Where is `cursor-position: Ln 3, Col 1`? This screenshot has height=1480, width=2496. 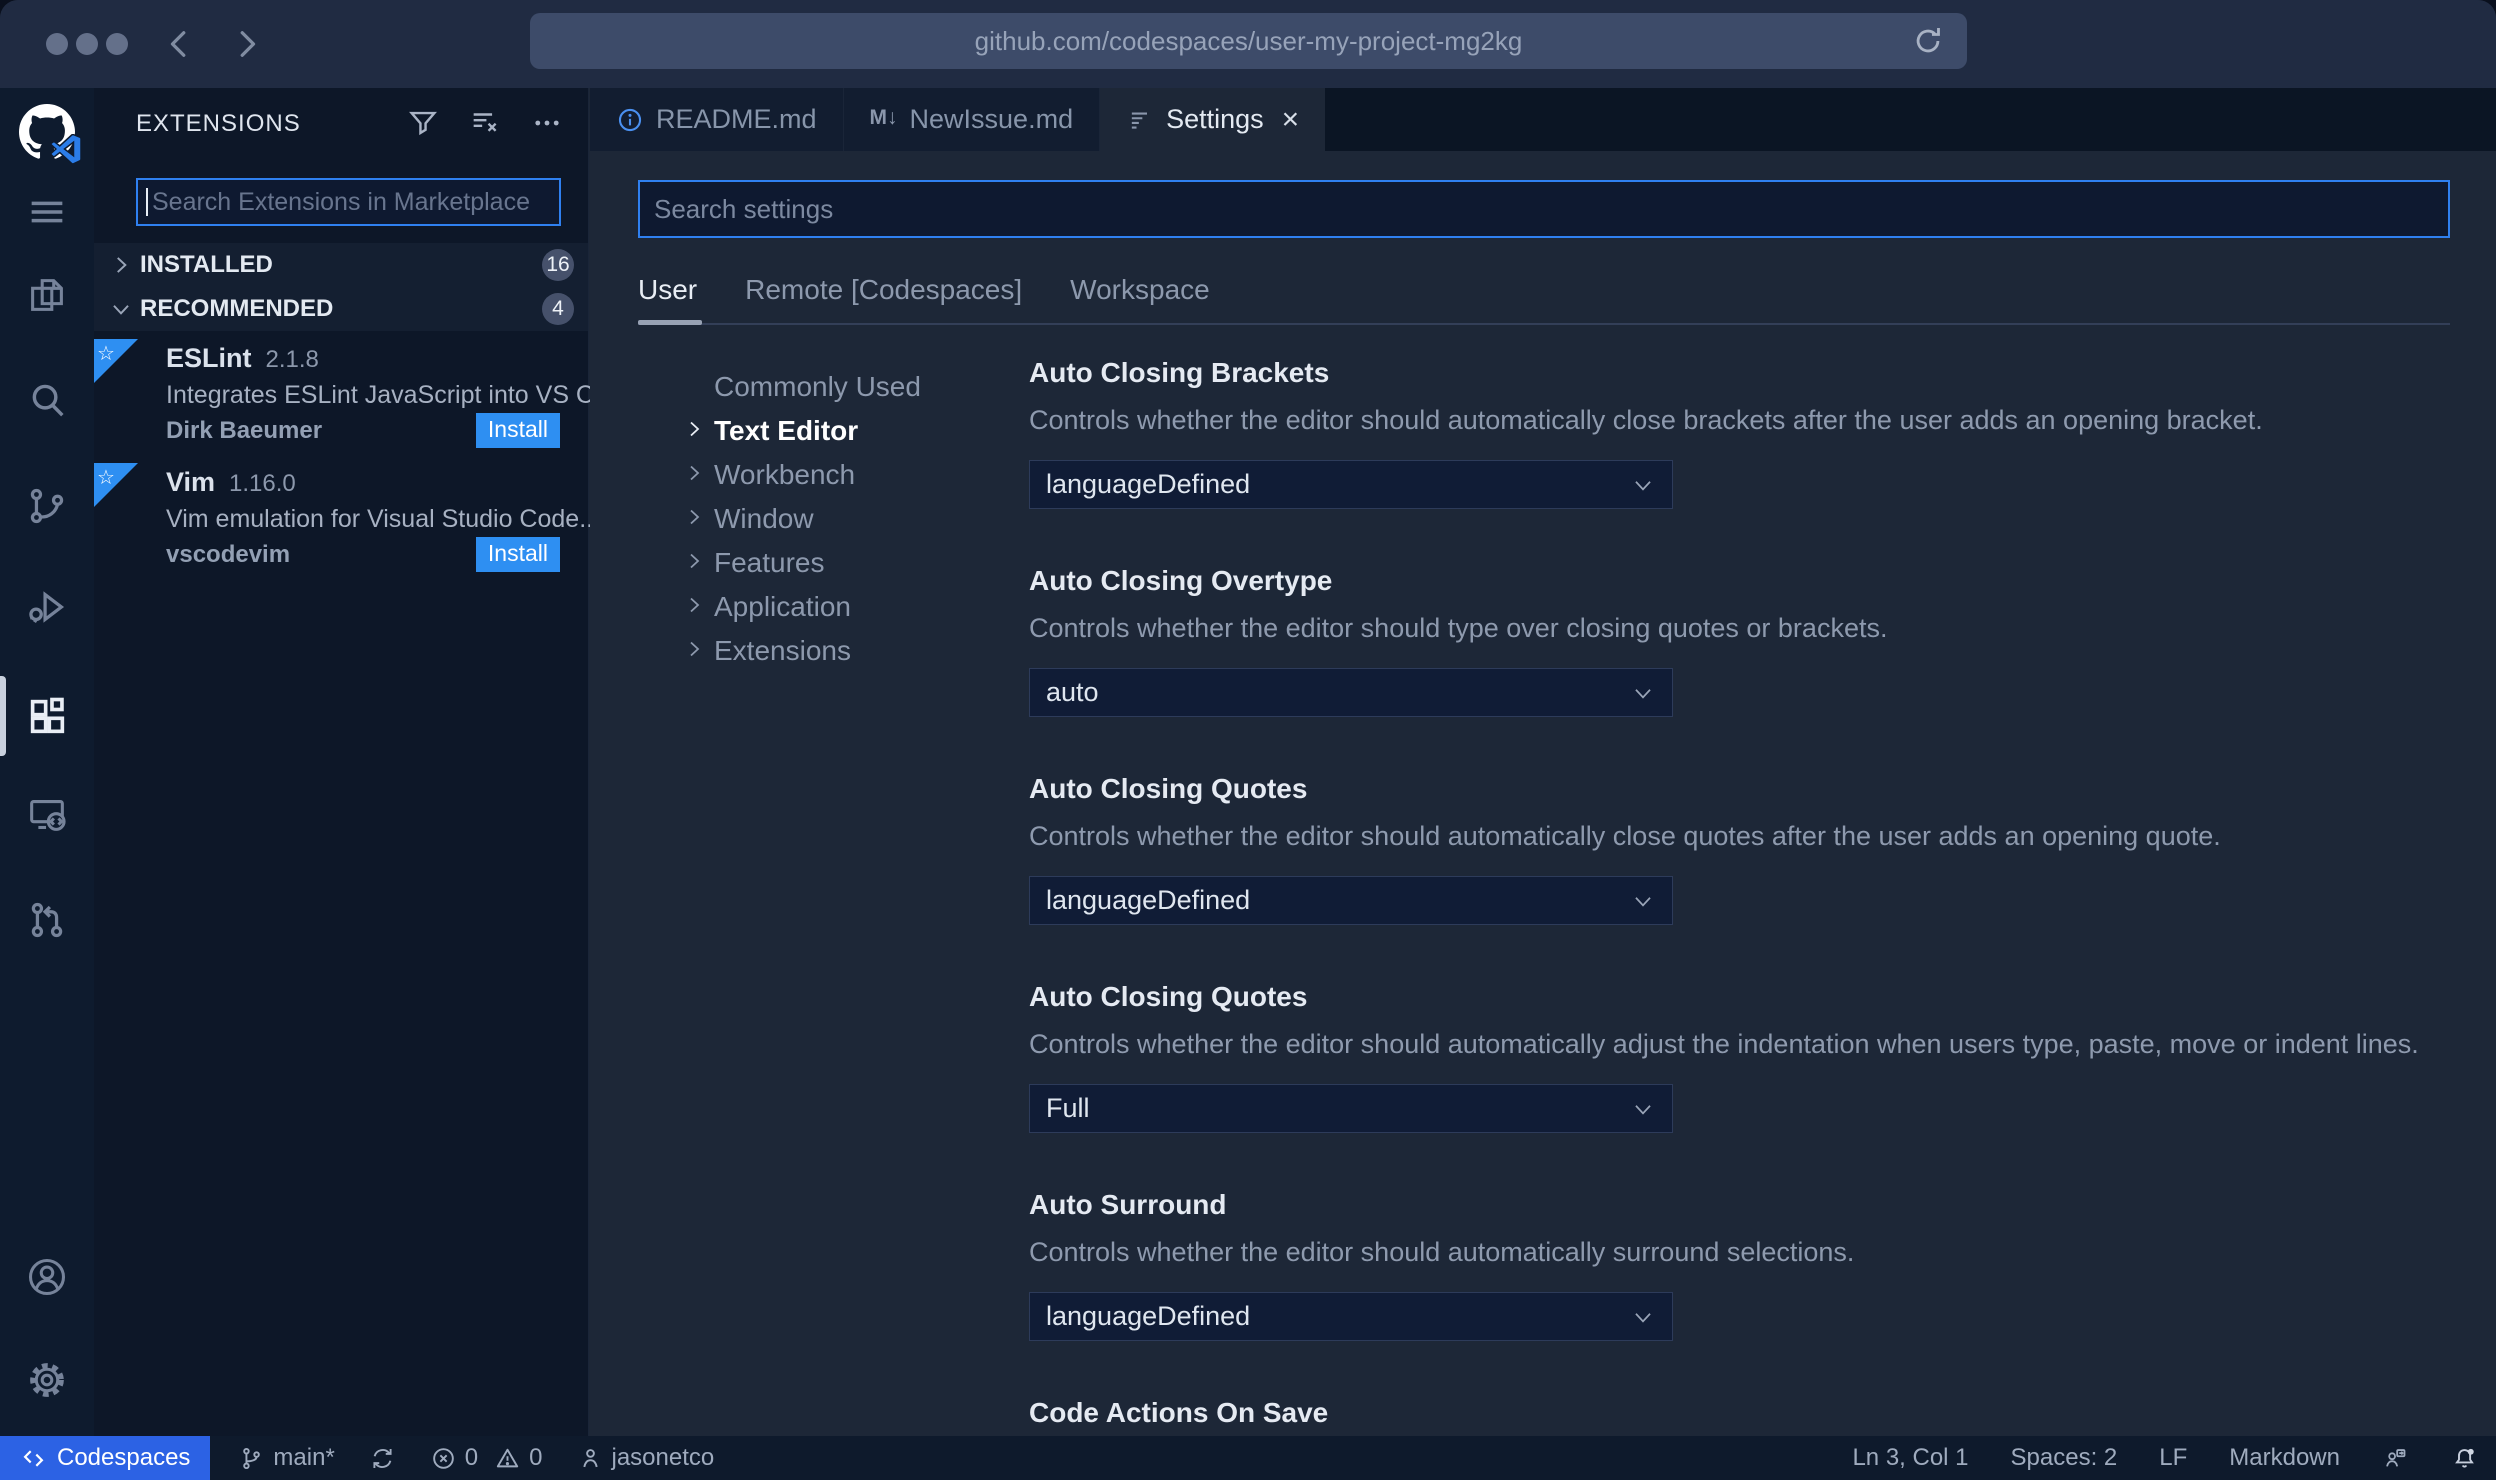 cursor-position: Ln 3, Col 1 is located at coordinates (1910, 1458).